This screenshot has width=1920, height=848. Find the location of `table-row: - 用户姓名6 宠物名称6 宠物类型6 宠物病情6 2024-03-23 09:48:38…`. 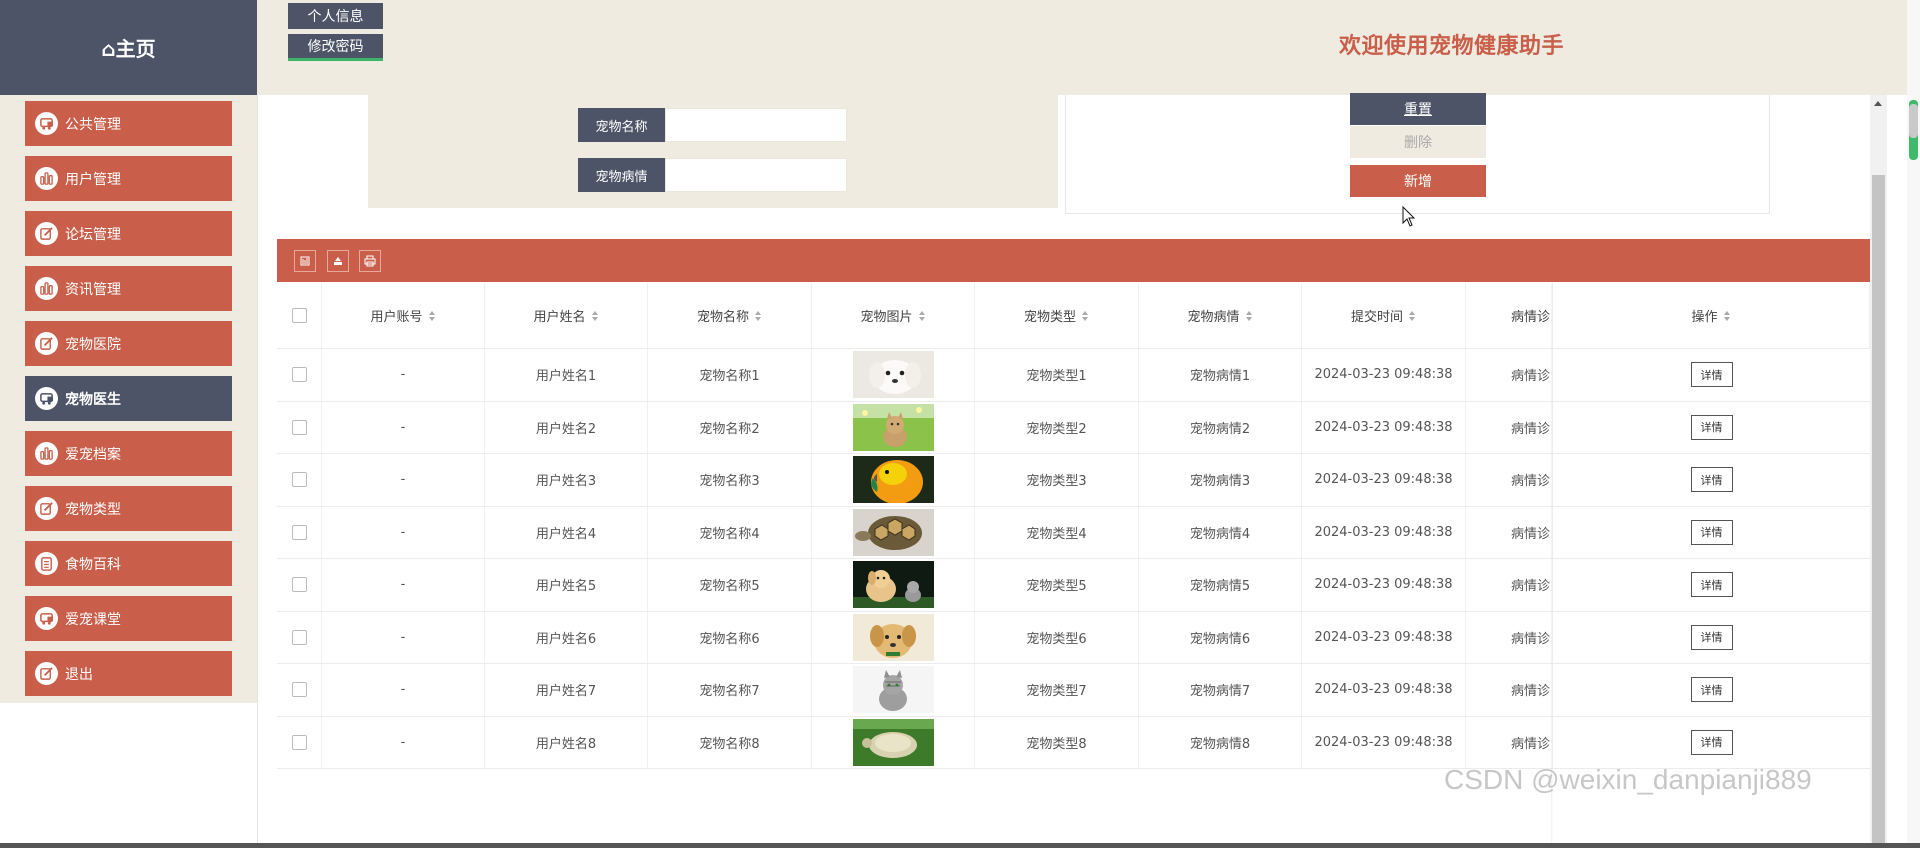

table-row: - 用户姓名6 宠物名称6 宠物类型6 宠物病情6 2024-03-23 09:48:38… is located at coordinates (1073, 637).